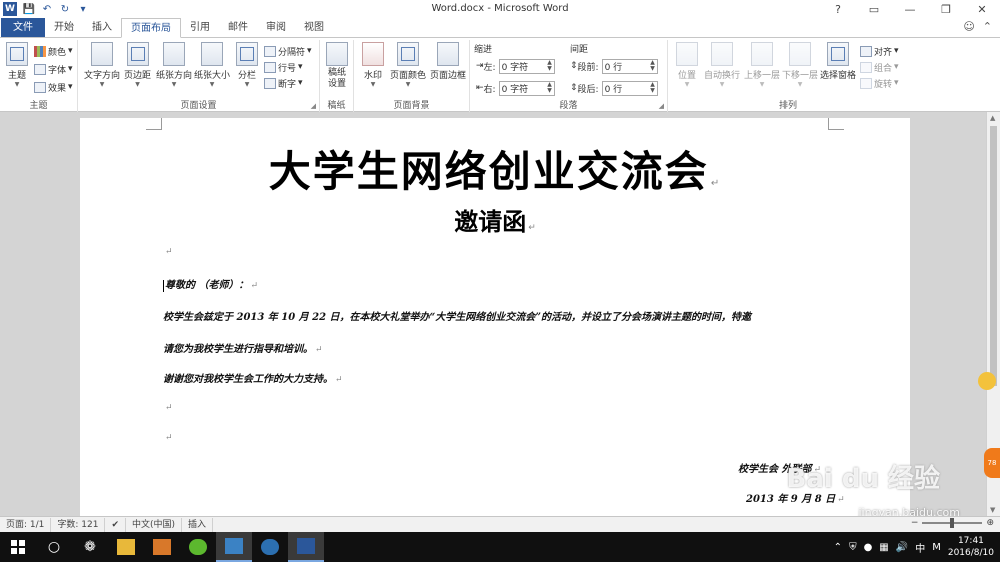  Describe the element at coordinates (879, 51) in the screenshot. I see `align-button: 对齐 ▾` at that location.